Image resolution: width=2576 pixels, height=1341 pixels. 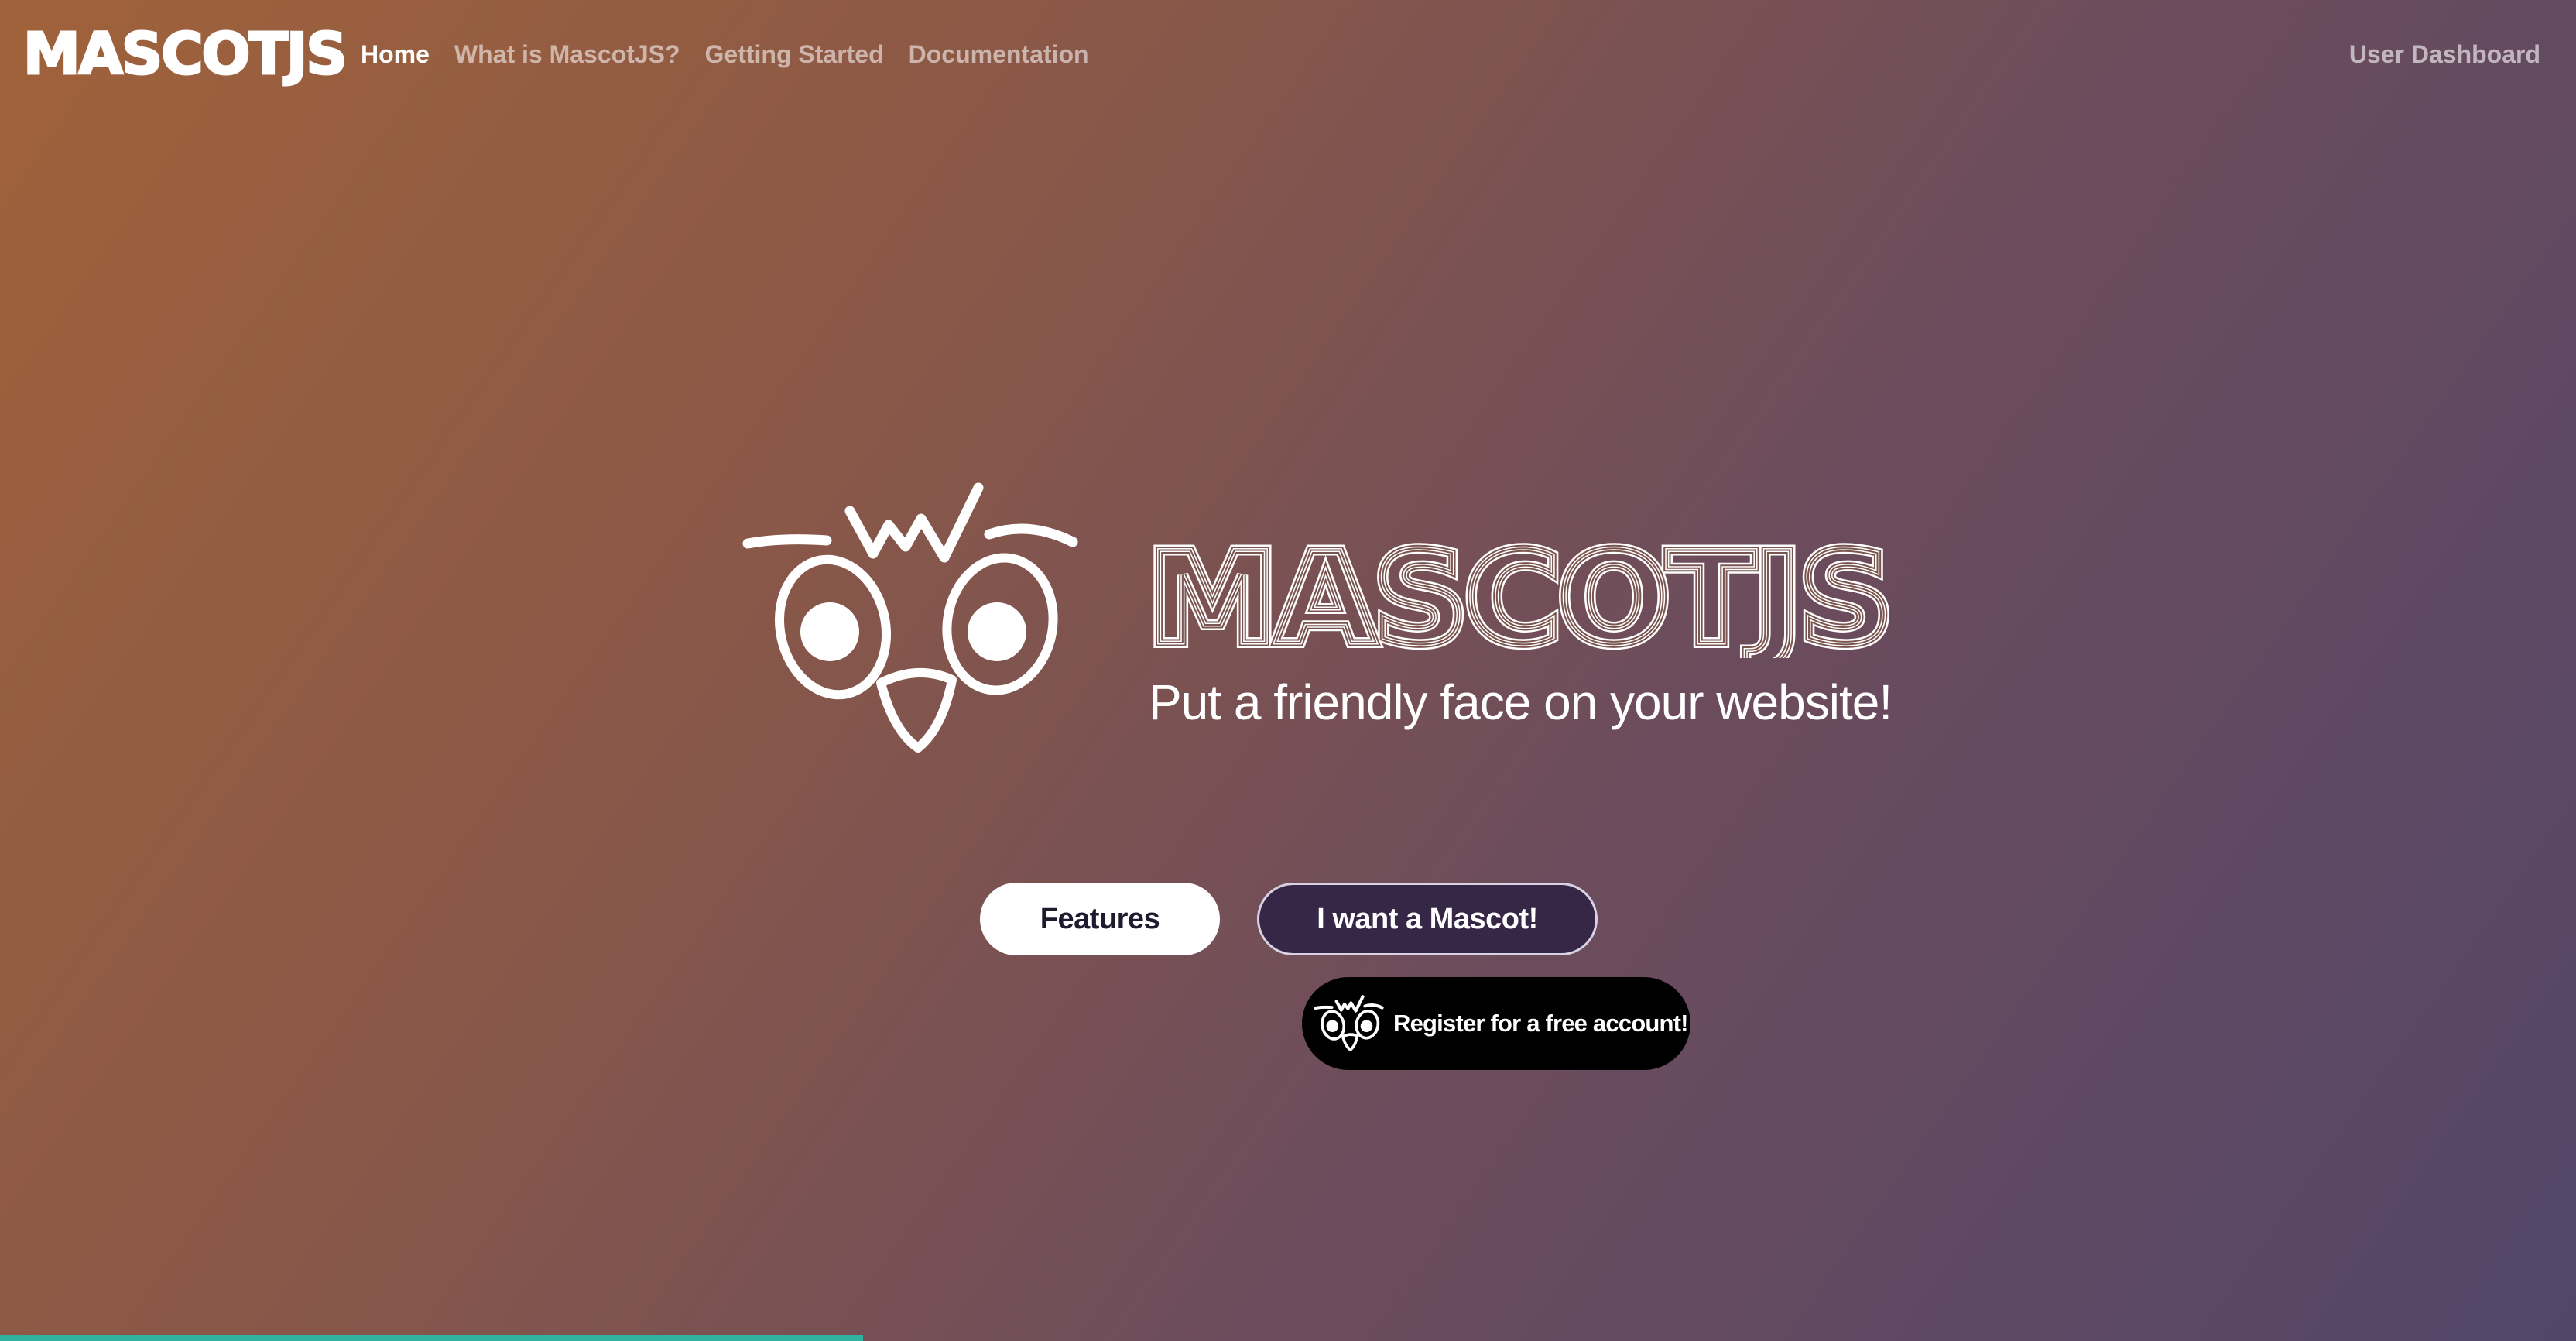 I want to click on brand-logo: MASCOTJS, so click(x=185, y=55).